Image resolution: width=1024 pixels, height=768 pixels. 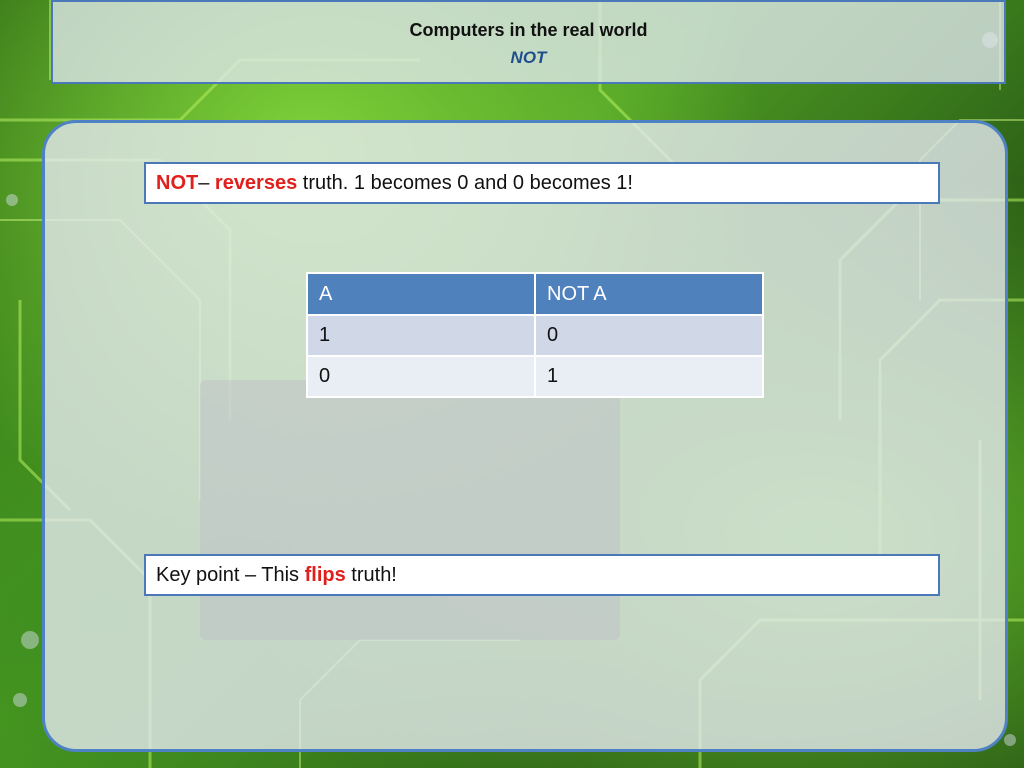 I want to click on definition-dash: –, so click(x=206, y=183).